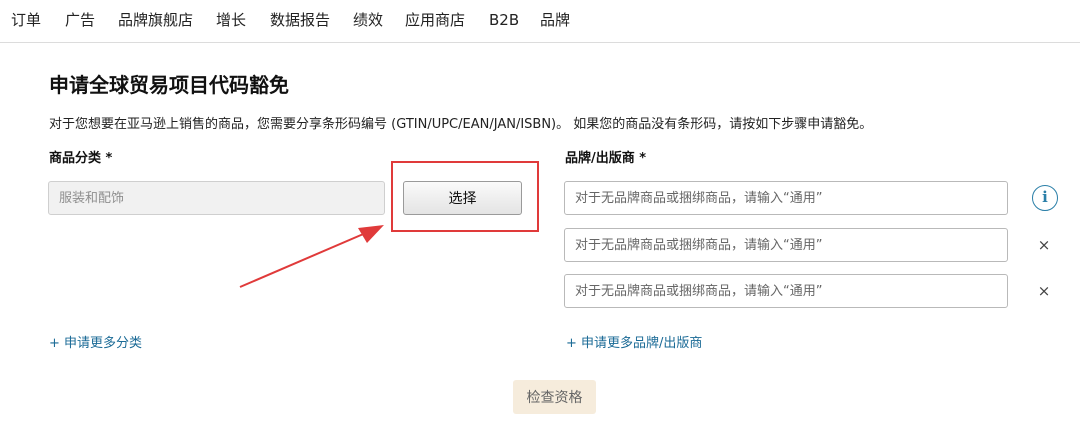 This screenshot has width=1080, height=434. What do you see at coordinates (81, 158) in the screenshot?
I see `category-label: 商品分类 *` at bounding box center [81, 158].